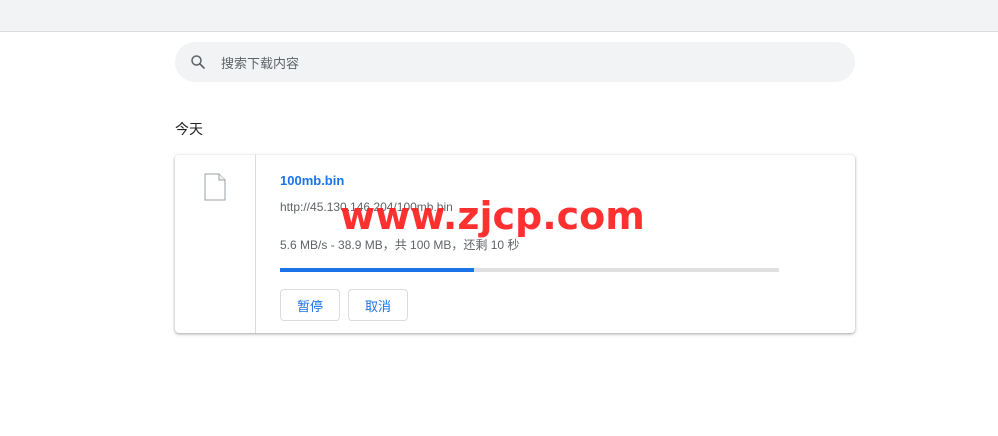 The height and width of the screenshot is (436, 998). What do you see at coordinates (310, 305) in the screenshot?
I see `pause-button: 暂停` at bounding box center [310, 305].